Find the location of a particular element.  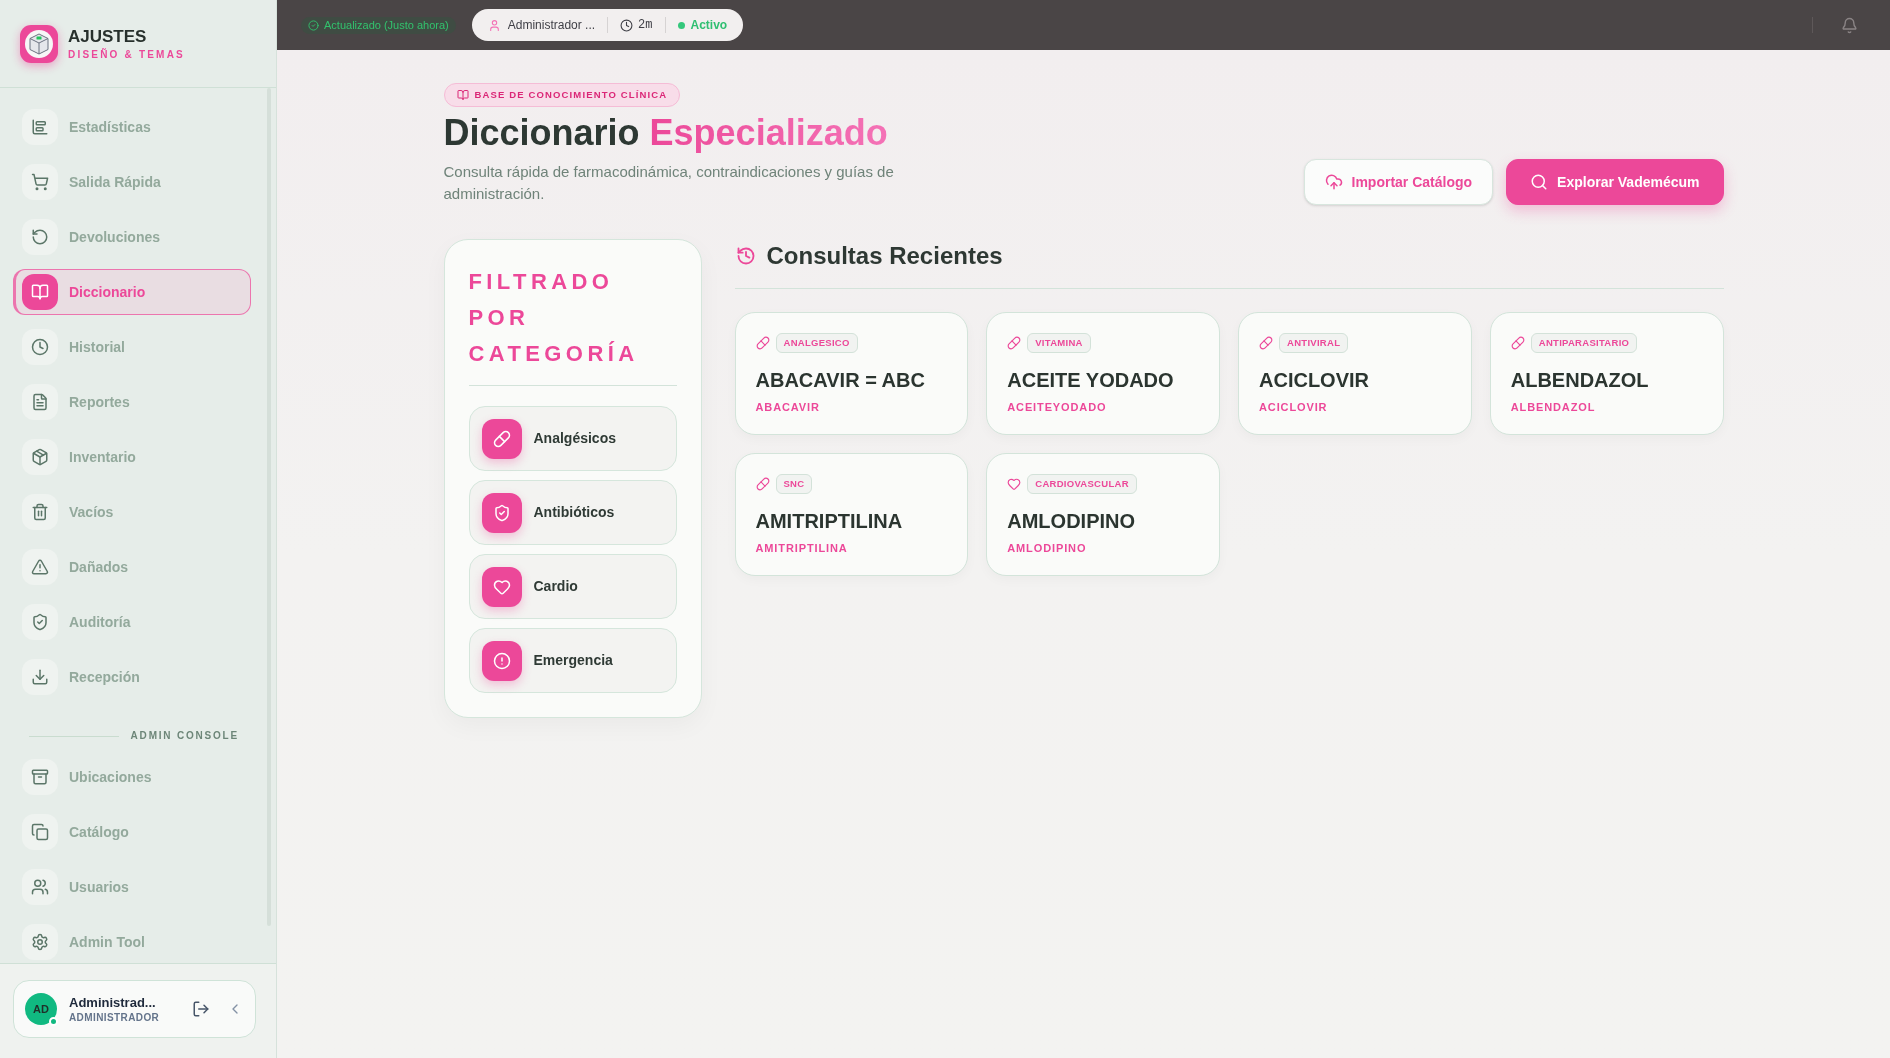

medicine-card: ANTIPARASITARIO ALBENDAZOL ALBENDAZOL is located at coordinates (1606, 373).